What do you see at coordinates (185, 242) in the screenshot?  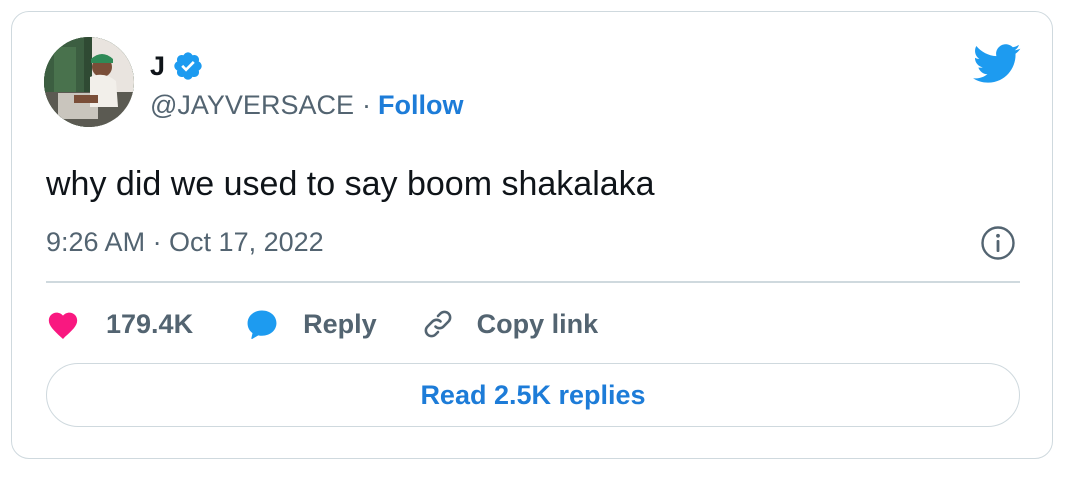 I see `tweet-timestamp: 9:26 AM · Oct 17, 2022` at bounding box center [185, 242].